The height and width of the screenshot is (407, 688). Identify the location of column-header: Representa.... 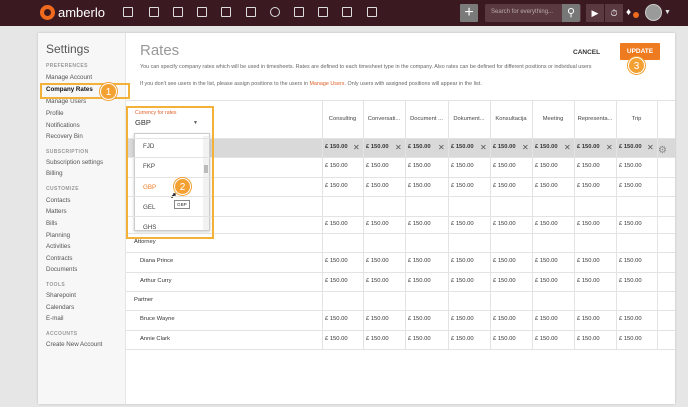
(595, 119).